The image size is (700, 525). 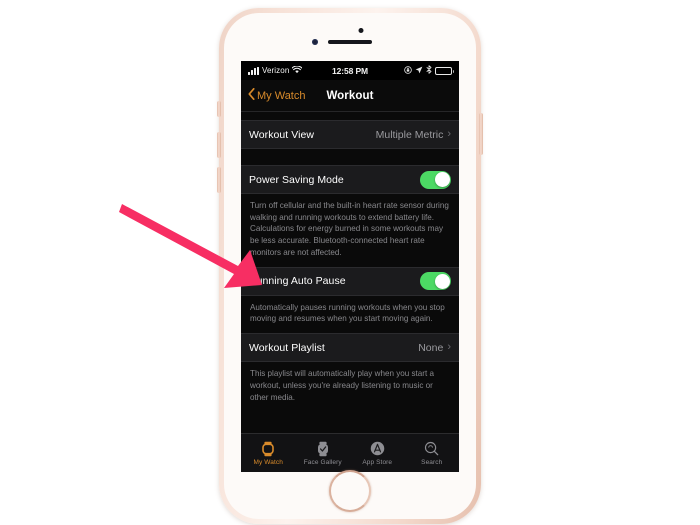 I want to click on silent-switch, so click(x=219, y=109).